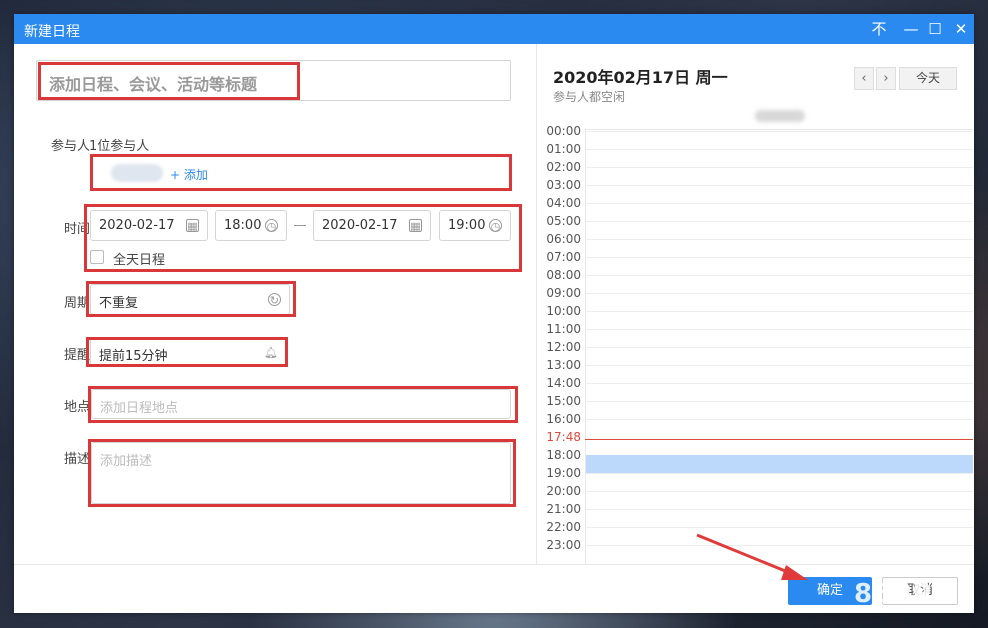 Image resolution: width=988 pixels, height=628 pixels. What do you see at coordinates (273, 80) in the screenshot?
I see `event-title-input: 添加日程、会议、活动等标题` at bounding box center [273, 80].